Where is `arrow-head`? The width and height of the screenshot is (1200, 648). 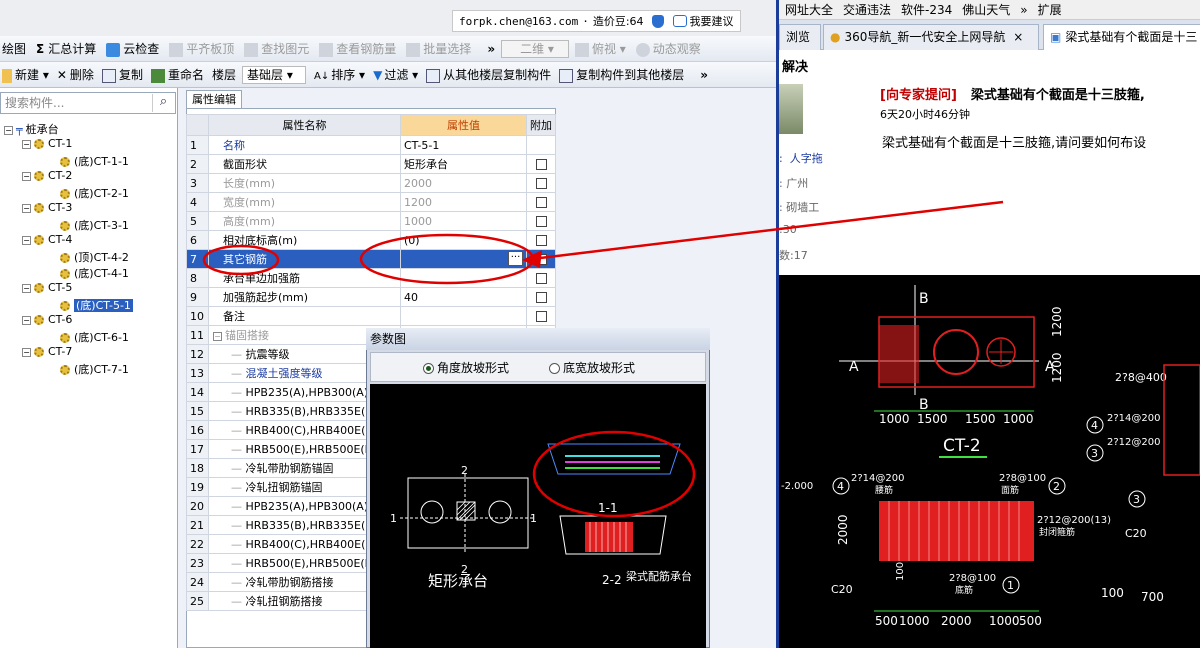 arrow-head is located at coordinates (532, 259).